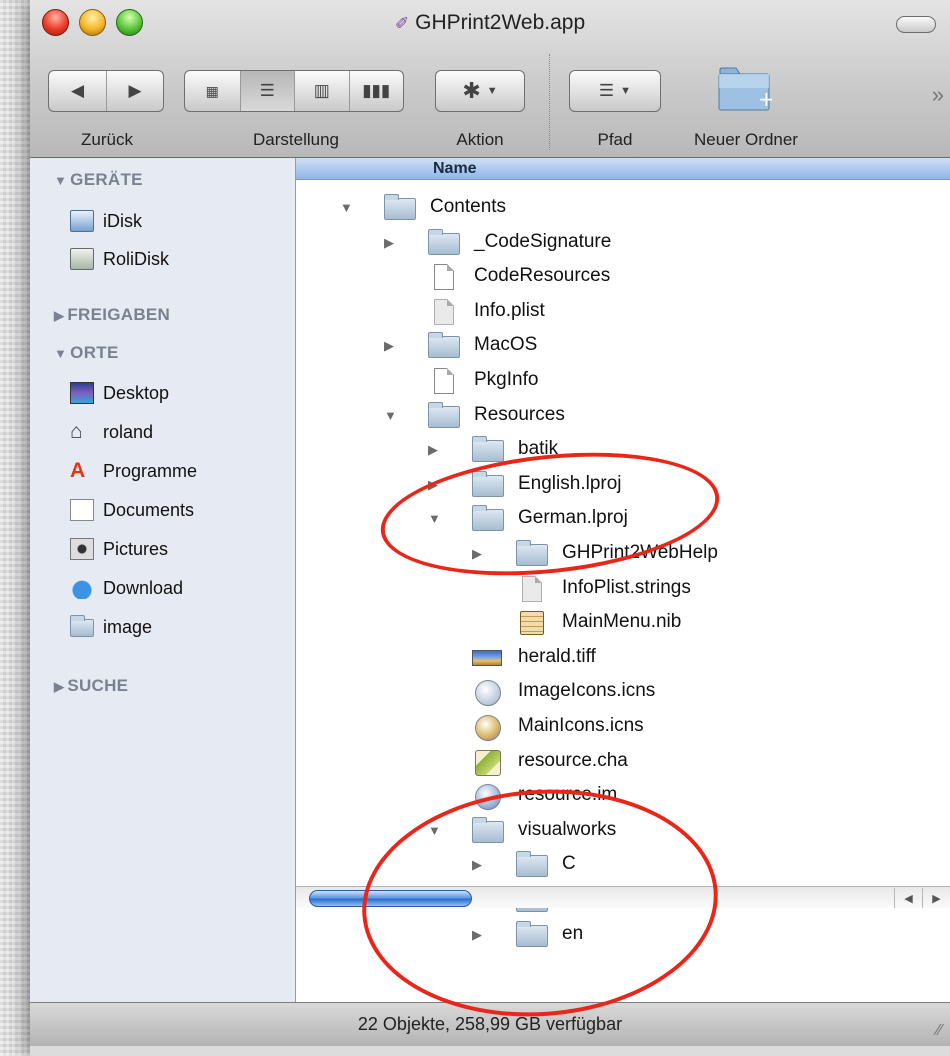 Image resolution: width=950 pixels, height=1056 pixels. I want to click on sidebar-item-image: image, so click(111, 627).